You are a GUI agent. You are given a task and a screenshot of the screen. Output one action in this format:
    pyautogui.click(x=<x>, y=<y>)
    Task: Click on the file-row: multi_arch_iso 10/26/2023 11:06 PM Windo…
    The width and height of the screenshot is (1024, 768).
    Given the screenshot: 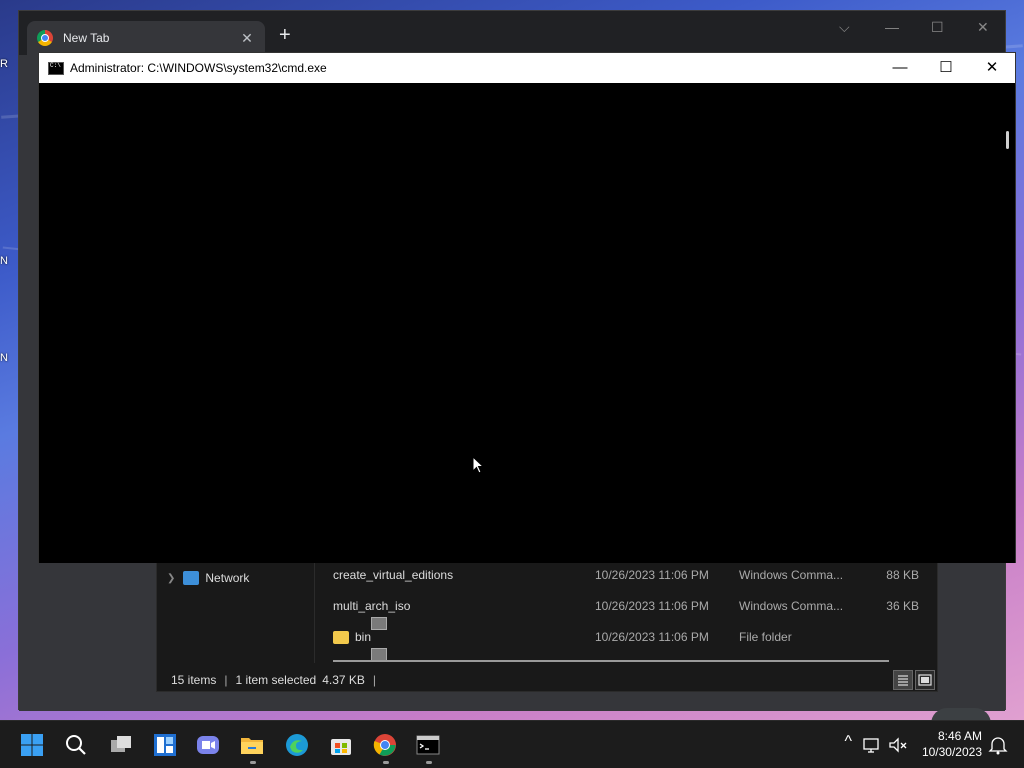 What is the action you would take?
    pyautogui.click(x=633, y=628)
    